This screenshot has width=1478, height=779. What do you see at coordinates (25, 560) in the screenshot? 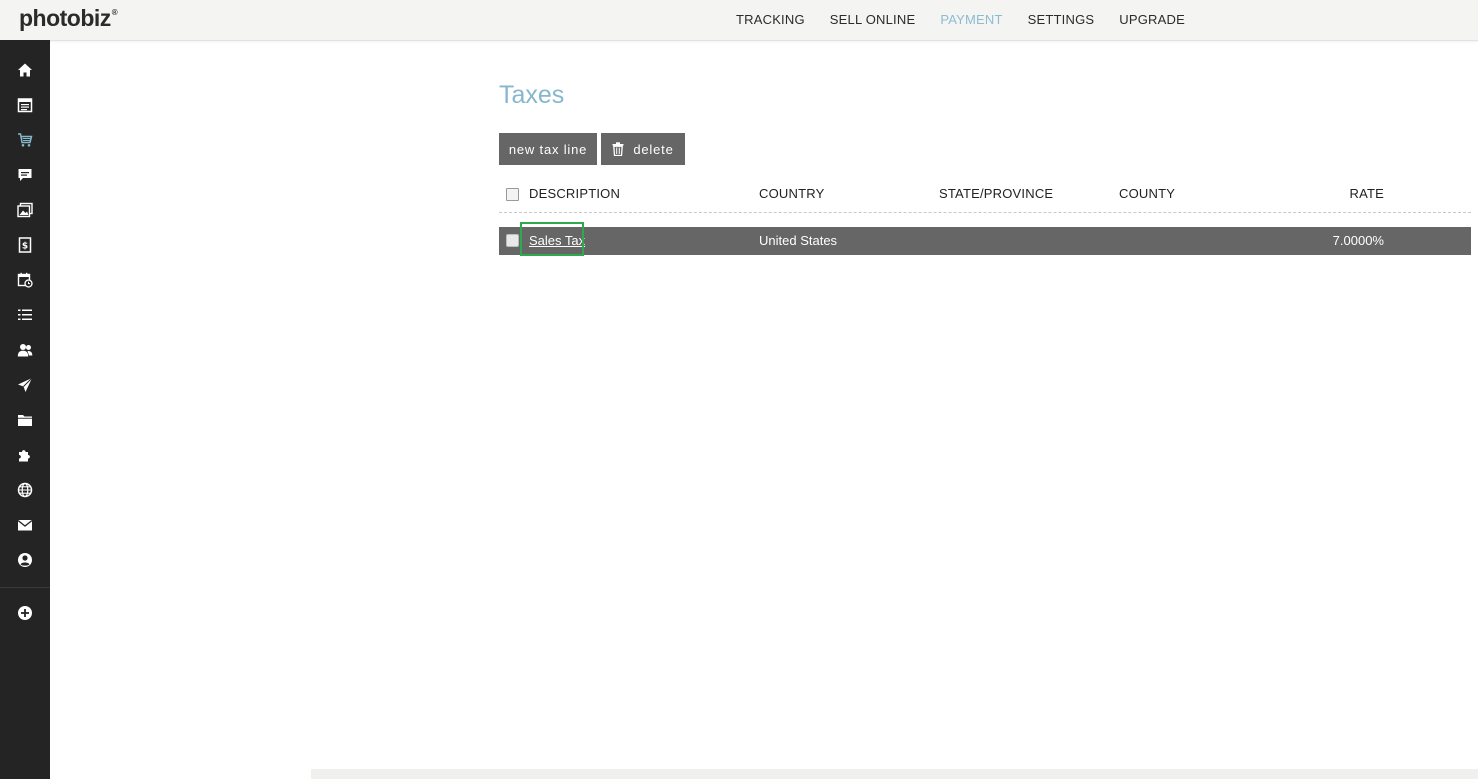
I see `account-icon` at bounding box center [25, 560].